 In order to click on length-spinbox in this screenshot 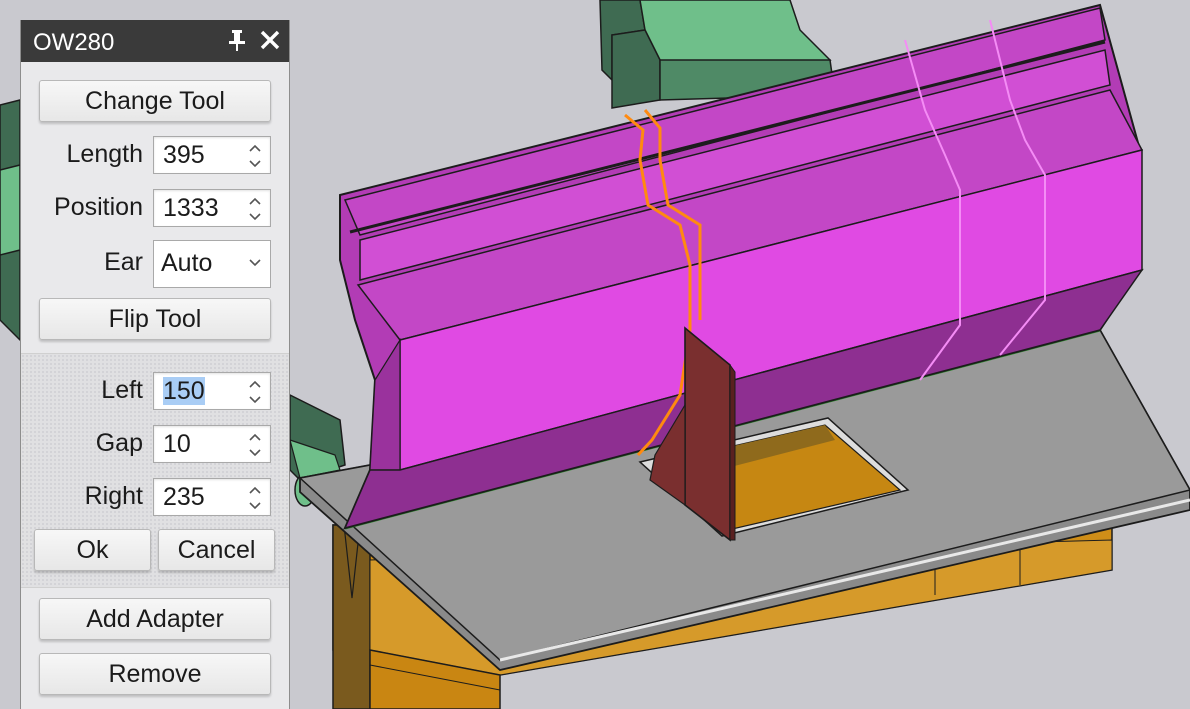, I will do `click(212, 155)`.